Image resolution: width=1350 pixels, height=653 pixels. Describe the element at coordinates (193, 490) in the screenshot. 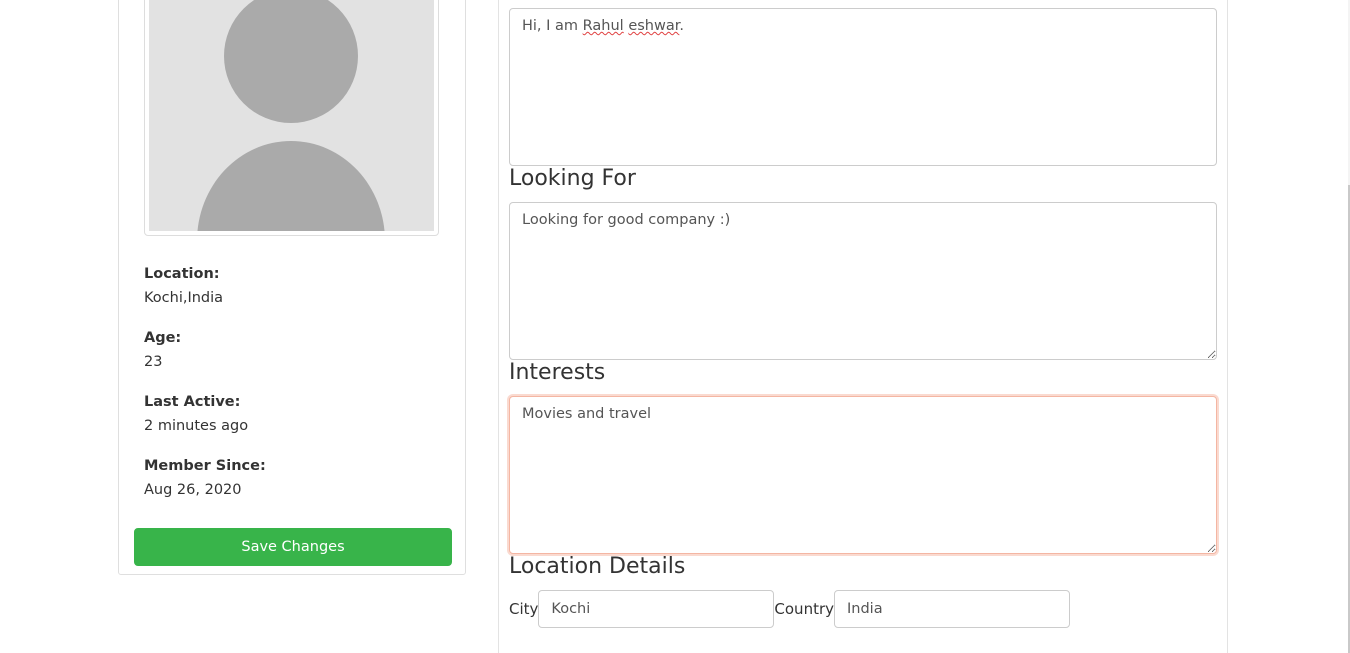

I see `member-since-value: Aug 26, 2020` at that location.